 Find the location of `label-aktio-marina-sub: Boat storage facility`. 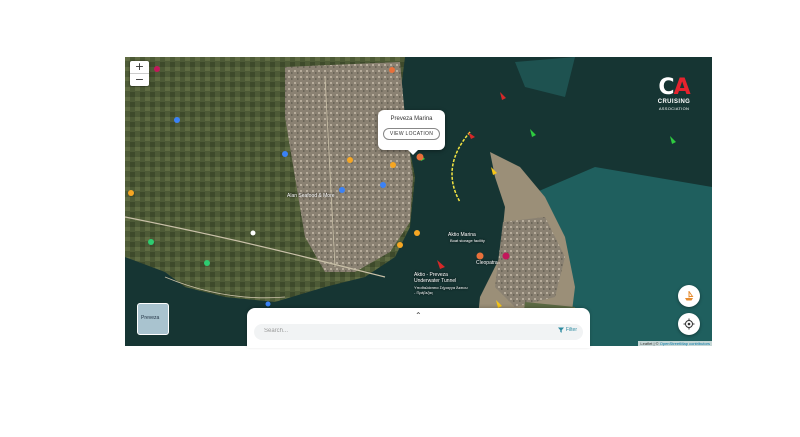

label-aktio-marina-sub: Boat storage facility is located at coordinates (467, 240).